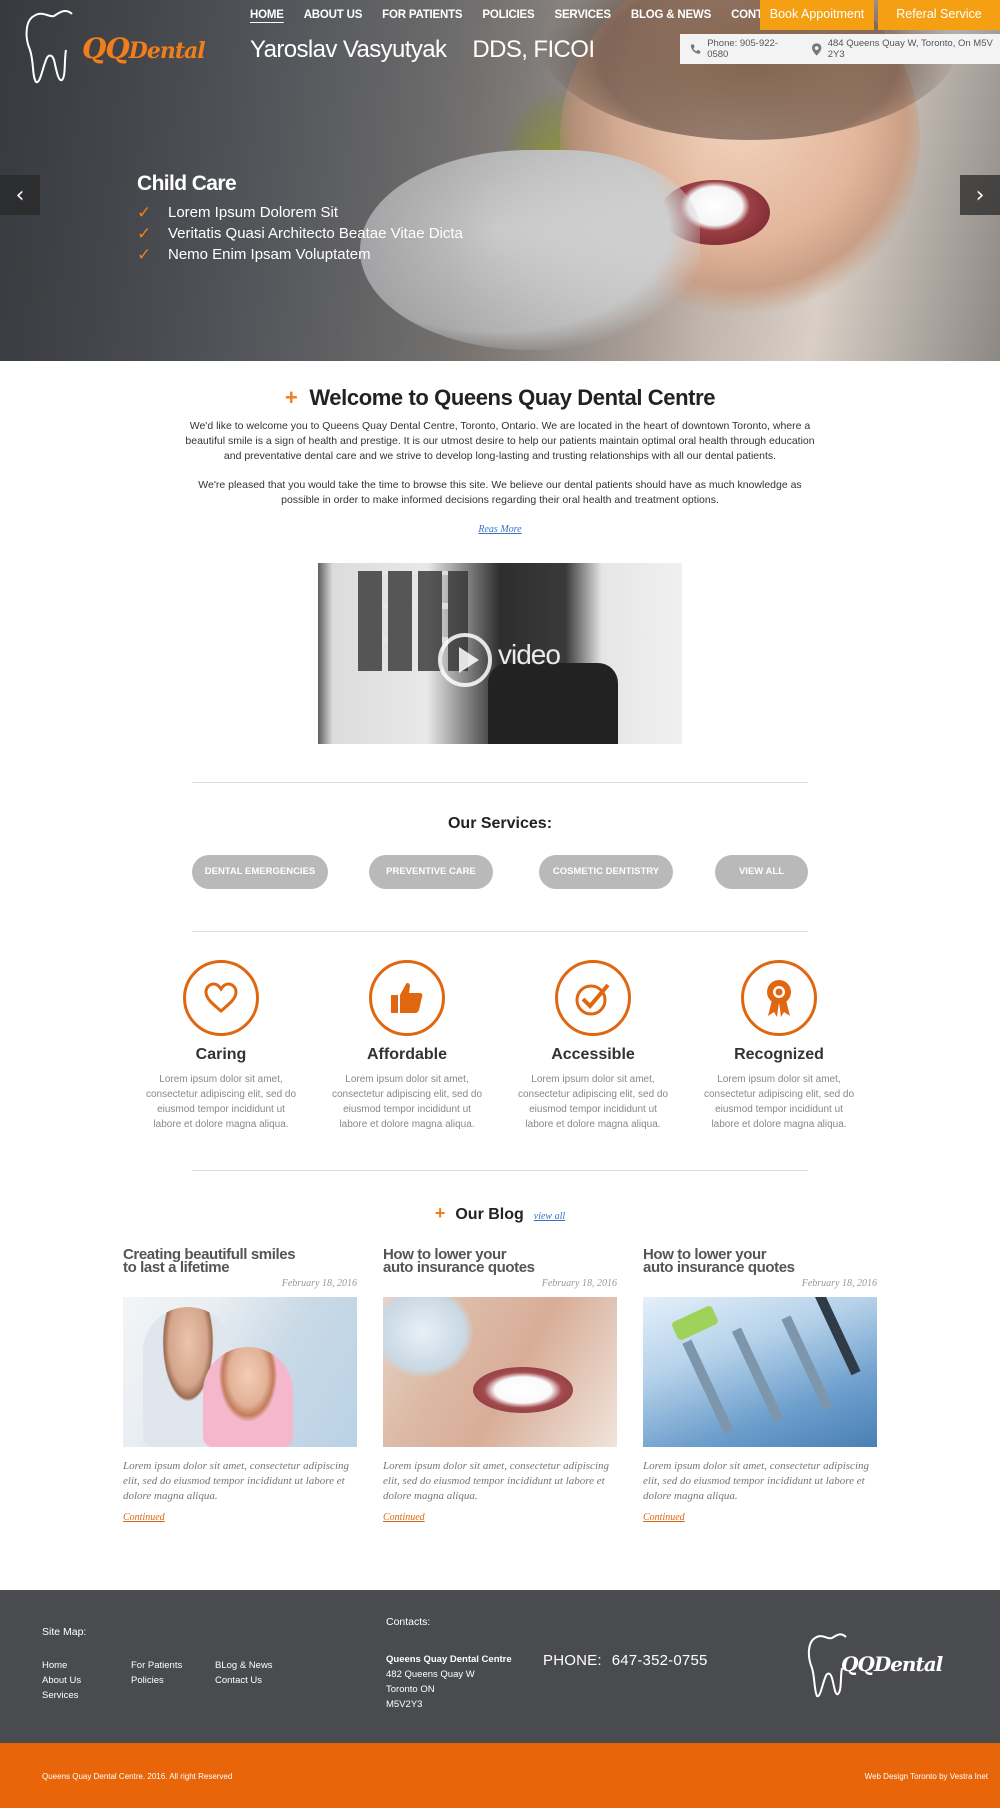  Describe the element at coordinates (742, 49) in the screenshot. I see `header-phone: Phone: 905-922-0580` at that location.